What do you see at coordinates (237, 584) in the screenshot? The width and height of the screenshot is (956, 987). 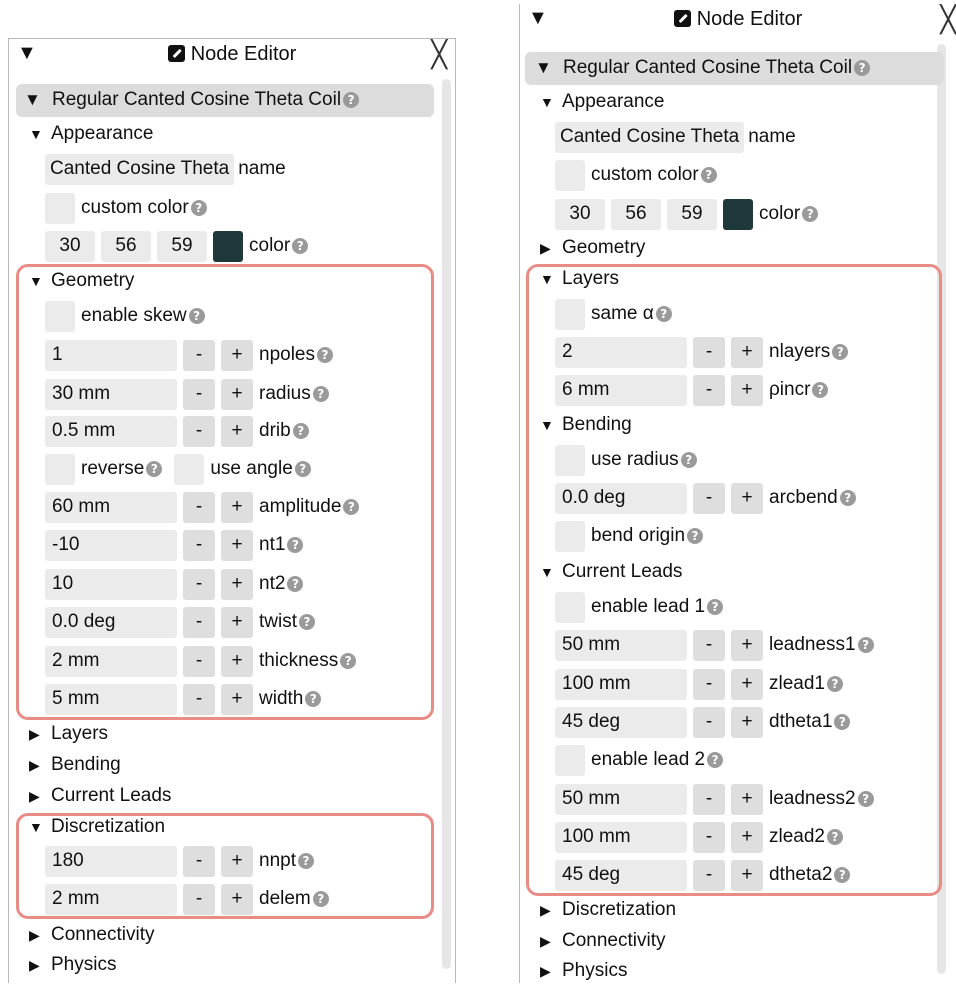 I see `nt2-increment-button: +` at bounding box center [237, 584].